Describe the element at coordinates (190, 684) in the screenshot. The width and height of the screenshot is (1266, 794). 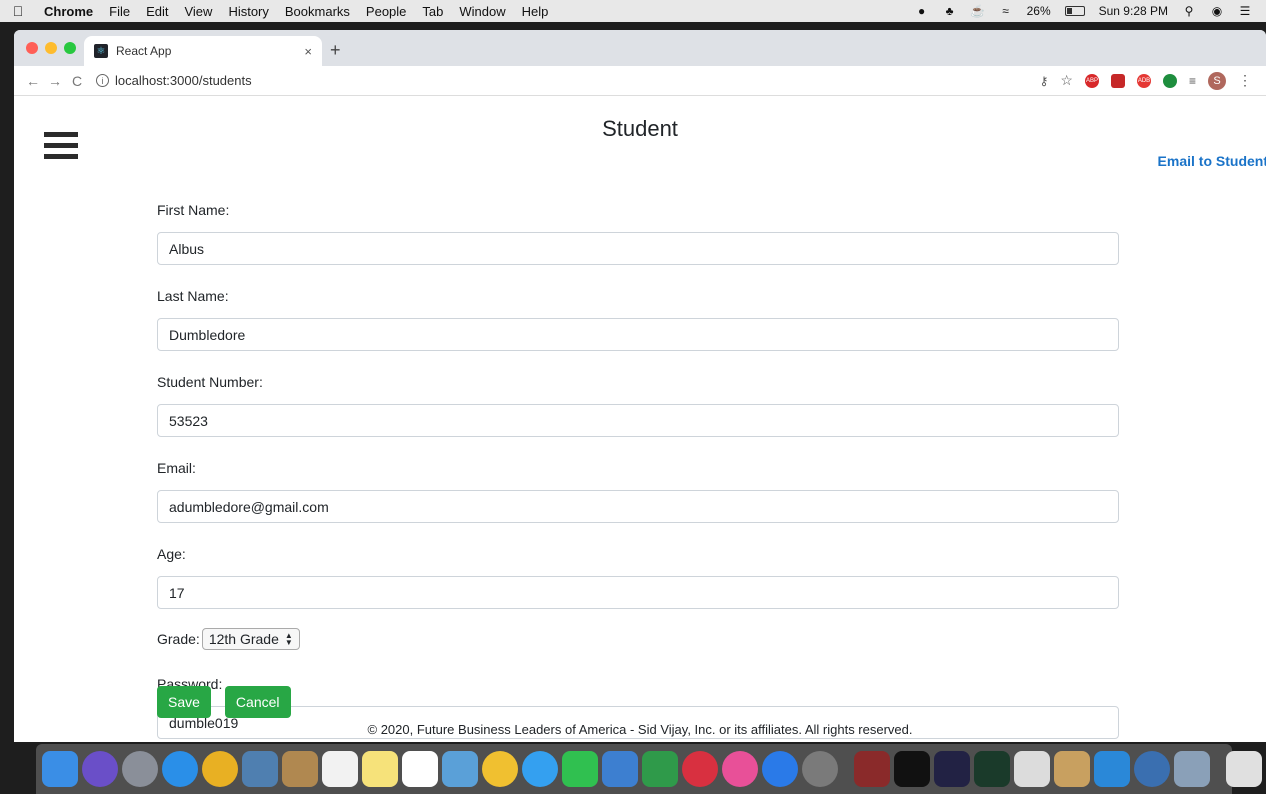
I see `password-label: Password:` at that location.